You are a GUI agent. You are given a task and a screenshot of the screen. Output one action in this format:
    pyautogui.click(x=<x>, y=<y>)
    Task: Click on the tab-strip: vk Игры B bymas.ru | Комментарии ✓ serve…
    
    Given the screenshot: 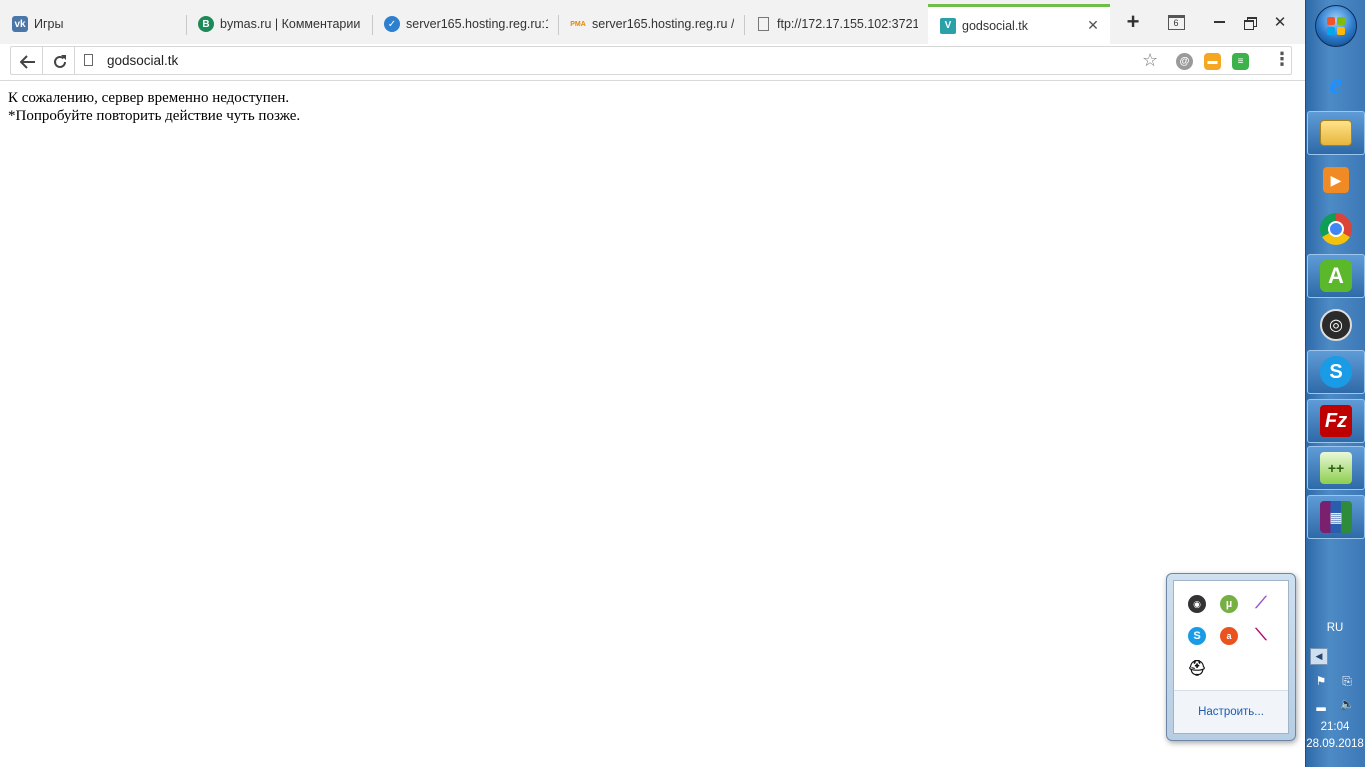 What is the action you would take?
    pyautogui.click(x=652, y=22)
    